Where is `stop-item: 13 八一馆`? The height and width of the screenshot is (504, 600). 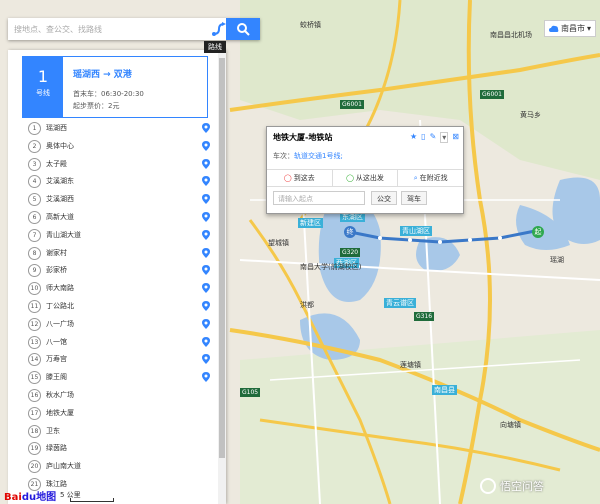 stop-item: 13 八一馆 is located at coordinates (120, 343).